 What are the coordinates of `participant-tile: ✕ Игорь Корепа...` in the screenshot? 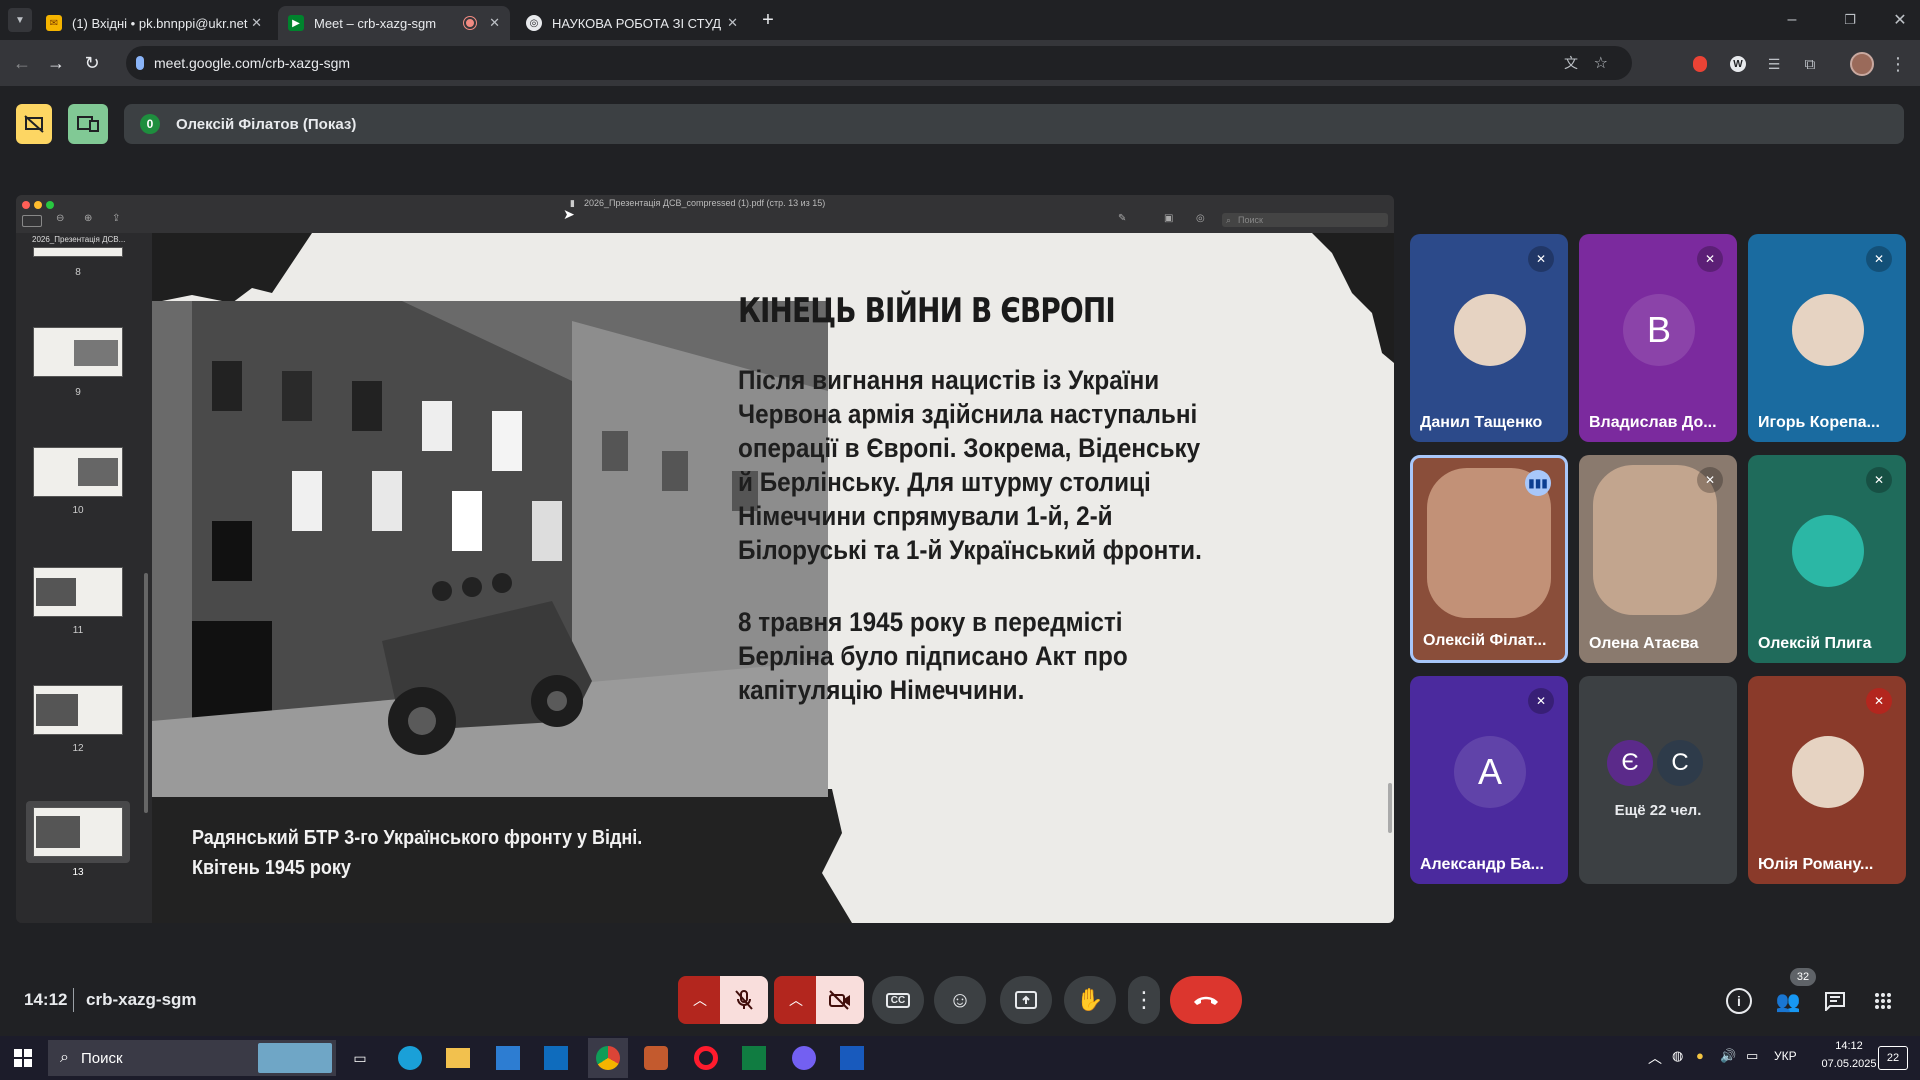 It's located at (1827, 338).